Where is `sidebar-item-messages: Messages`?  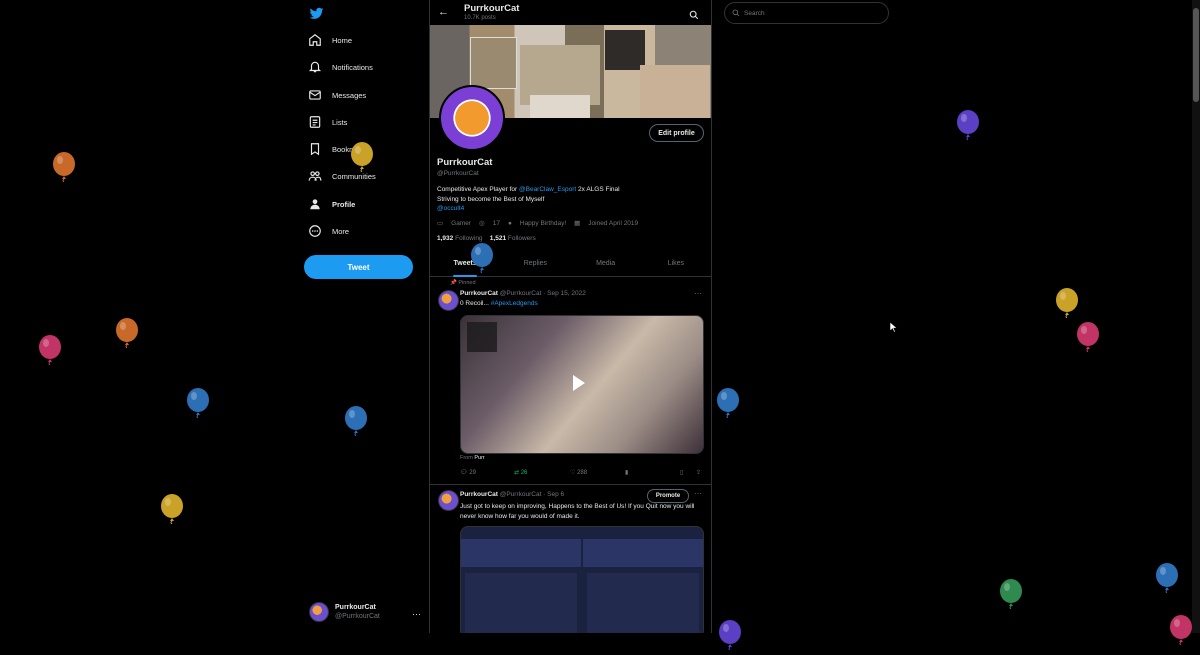 sidebar-item-messages: Messages is located at coordinates (337, 95).